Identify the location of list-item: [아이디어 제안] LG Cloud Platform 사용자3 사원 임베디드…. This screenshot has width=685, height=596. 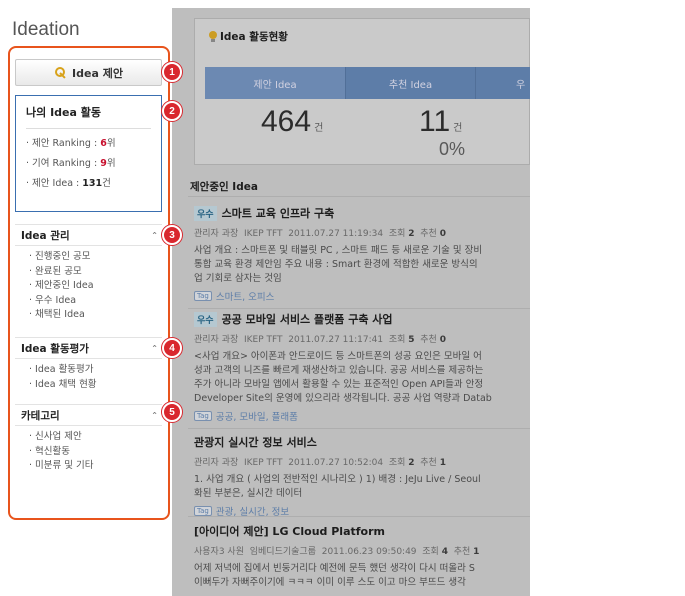
(362, 556).